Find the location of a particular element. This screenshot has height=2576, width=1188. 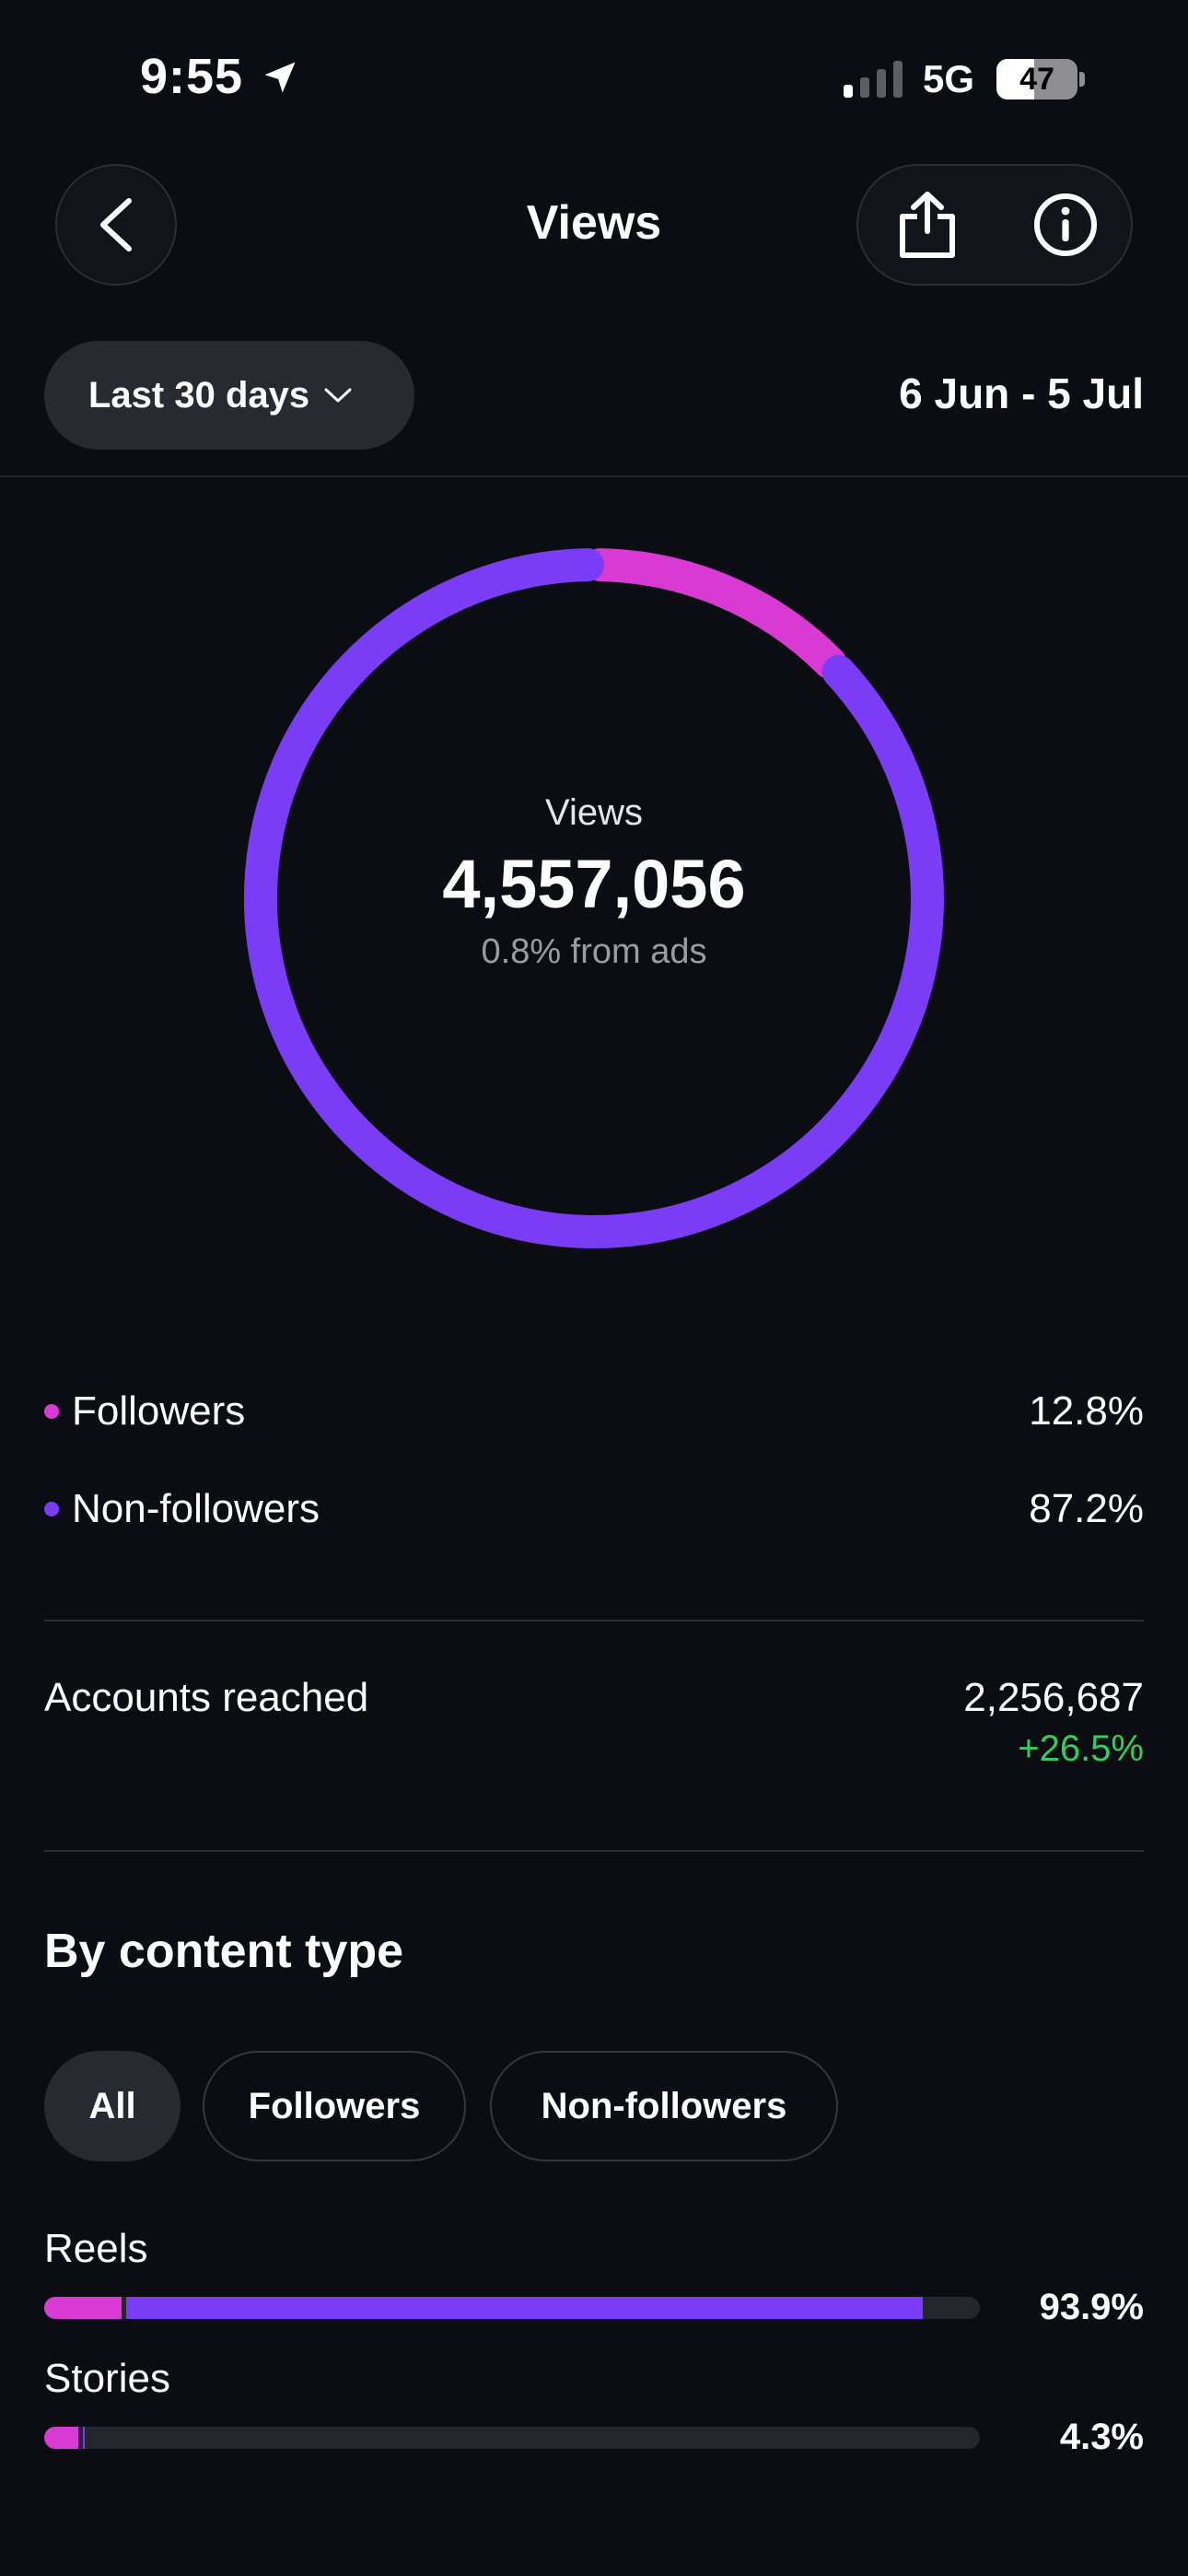

period-label: Last 30 days is located at coordinates (199, 395).